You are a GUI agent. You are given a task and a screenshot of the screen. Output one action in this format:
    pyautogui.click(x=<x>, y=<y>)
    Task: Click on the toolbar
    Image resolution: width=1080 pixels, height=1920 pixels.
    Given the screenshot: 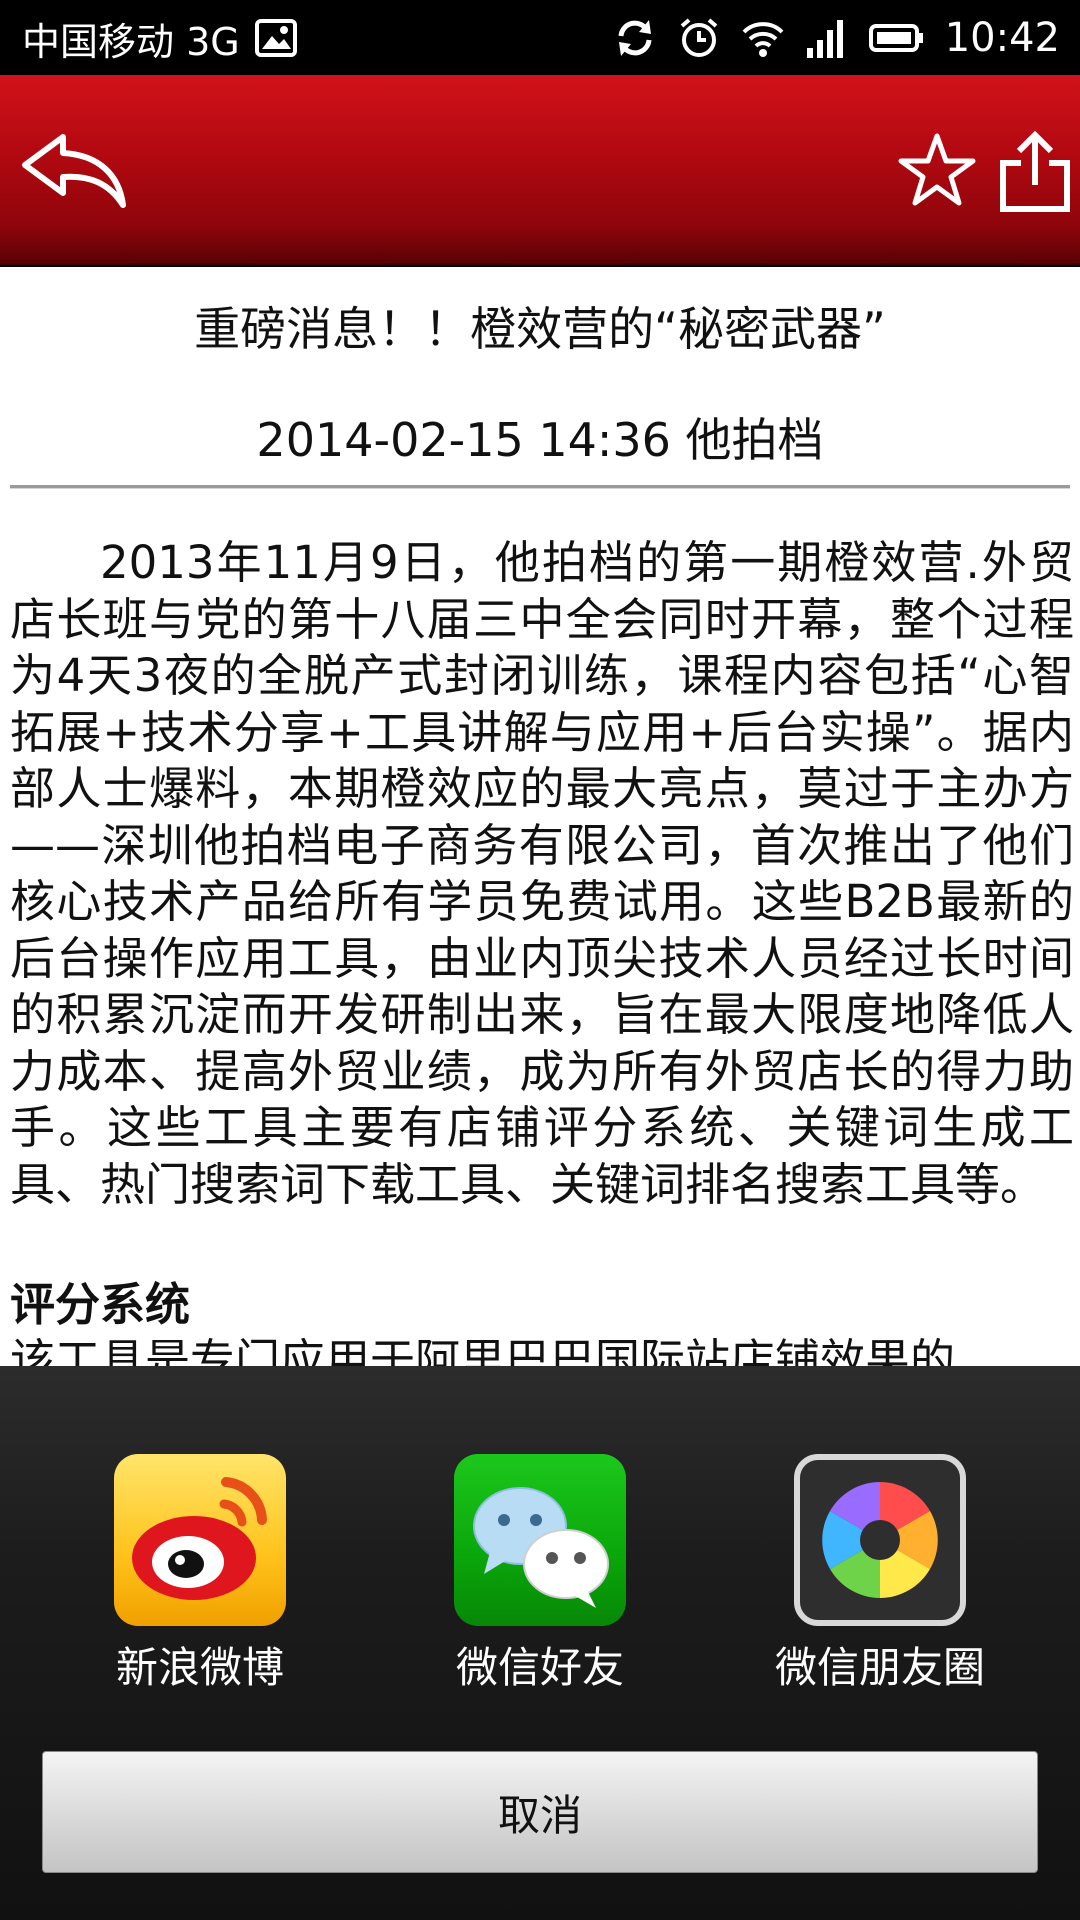 What is the action you would take?
    pyautogui.click(x=540, y=170)
    